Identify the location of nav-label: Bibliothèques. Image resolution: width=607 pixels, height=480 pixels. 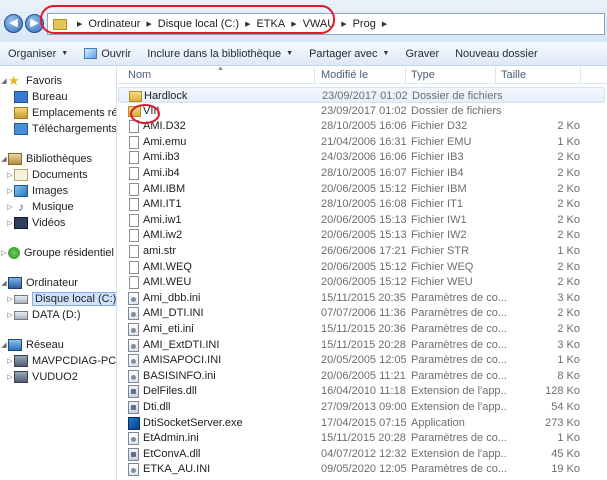
(59, 159).